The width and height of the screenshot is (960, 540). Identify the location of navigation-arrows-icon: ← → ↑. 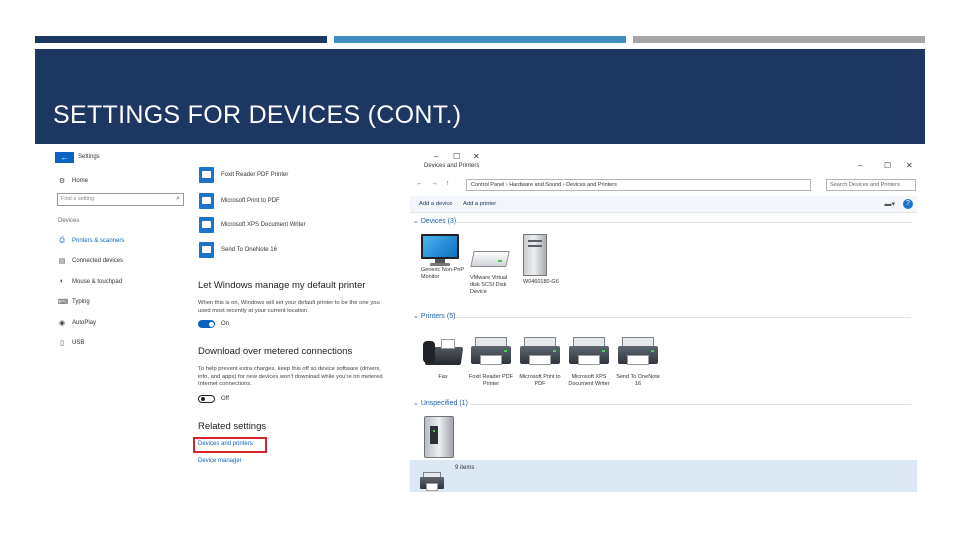
(434, 183).